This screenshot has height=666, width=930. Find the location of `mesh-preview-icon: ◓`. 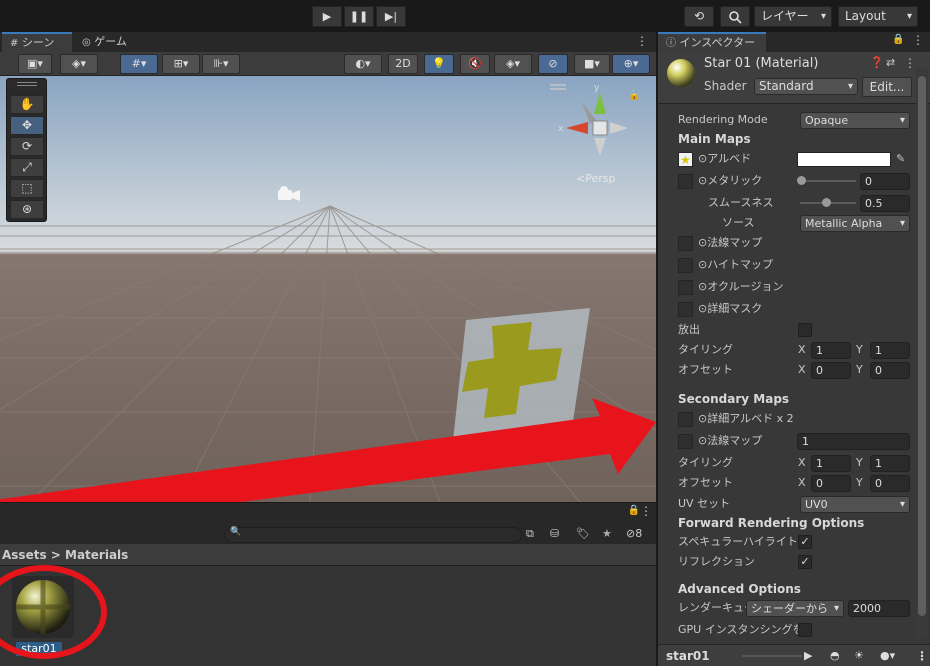

mesh-preview-icon: ◓ is located at coordinates (835, 655).